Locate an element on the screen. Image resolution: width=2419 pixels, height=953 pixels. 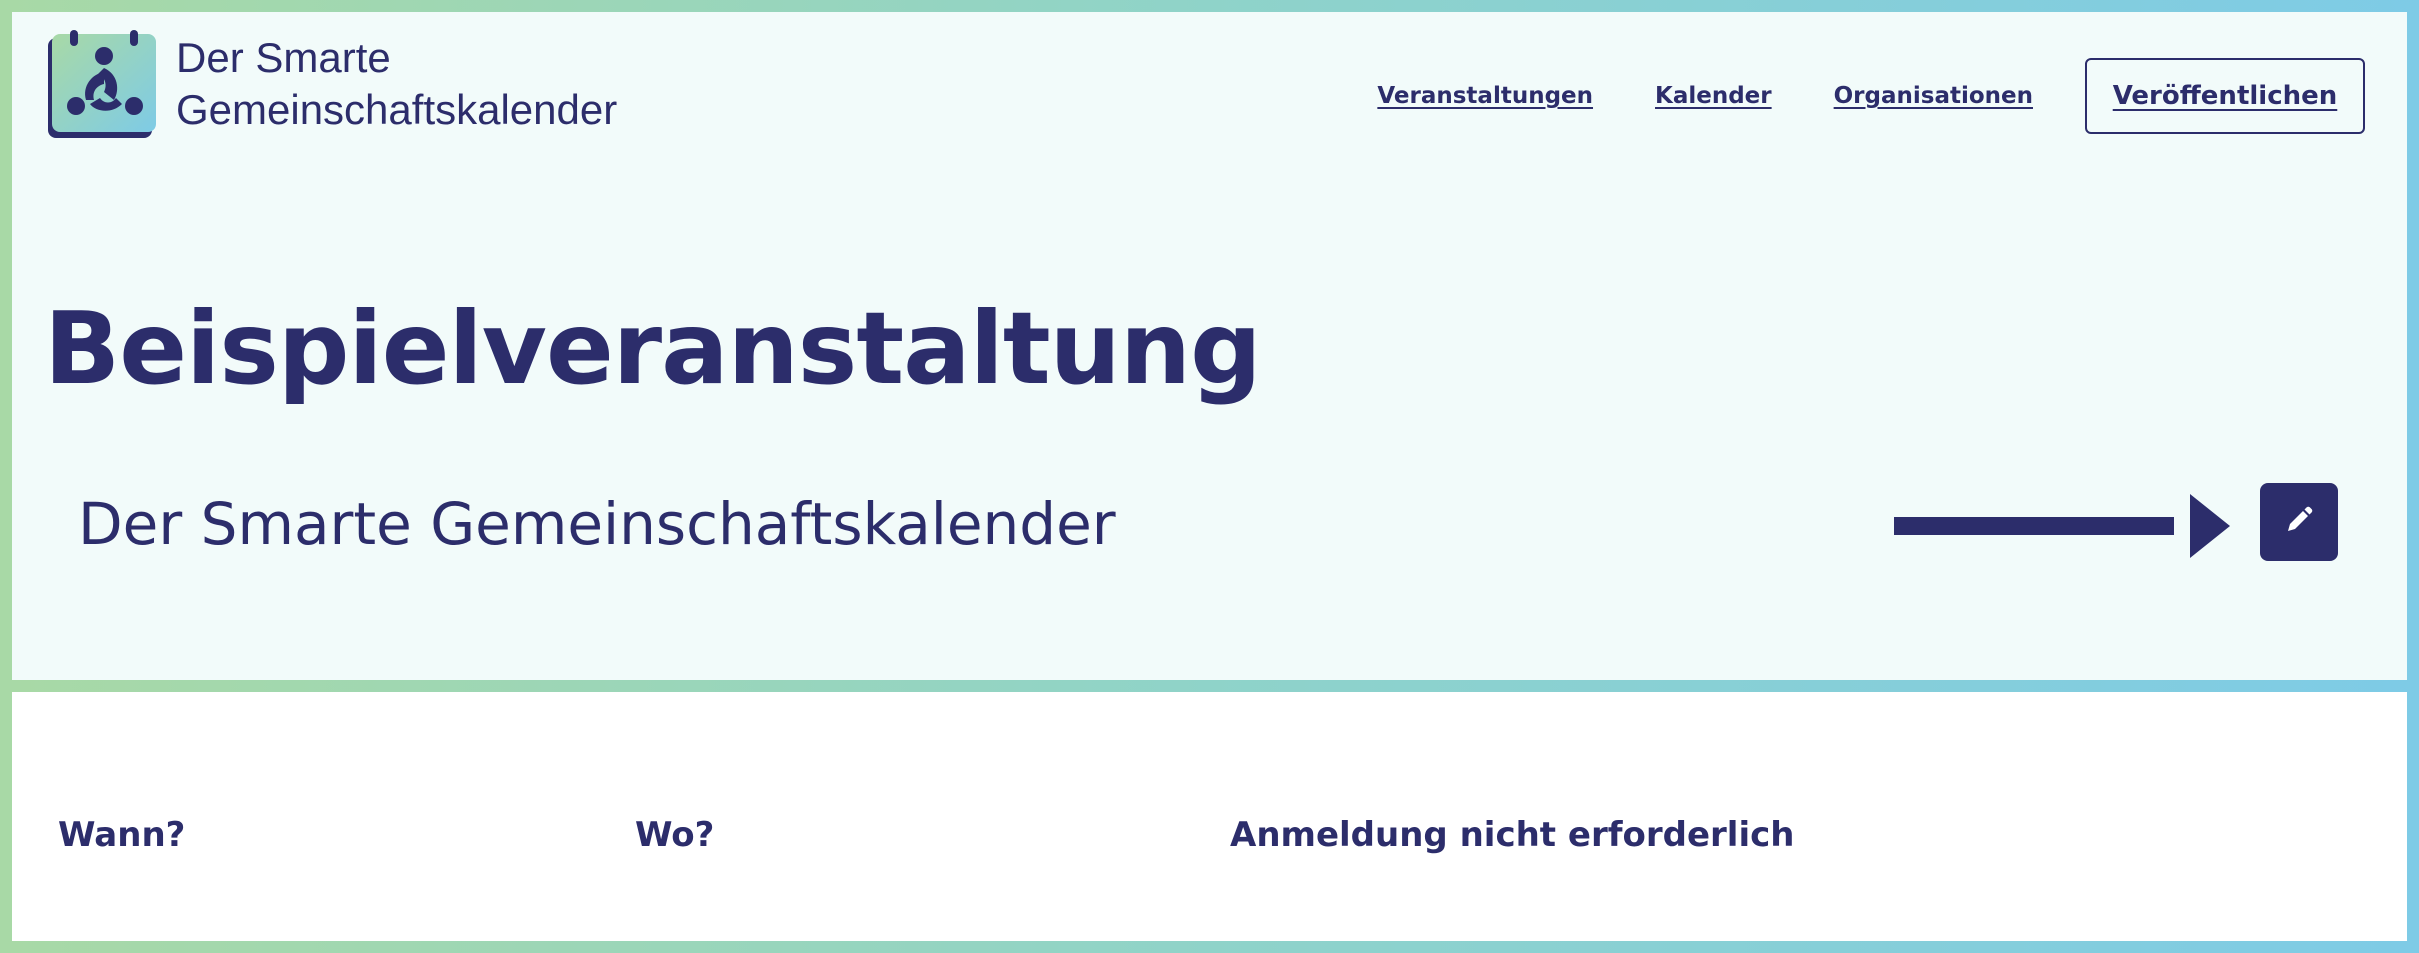
pencil-icon is located at coordinates (2299, 522).